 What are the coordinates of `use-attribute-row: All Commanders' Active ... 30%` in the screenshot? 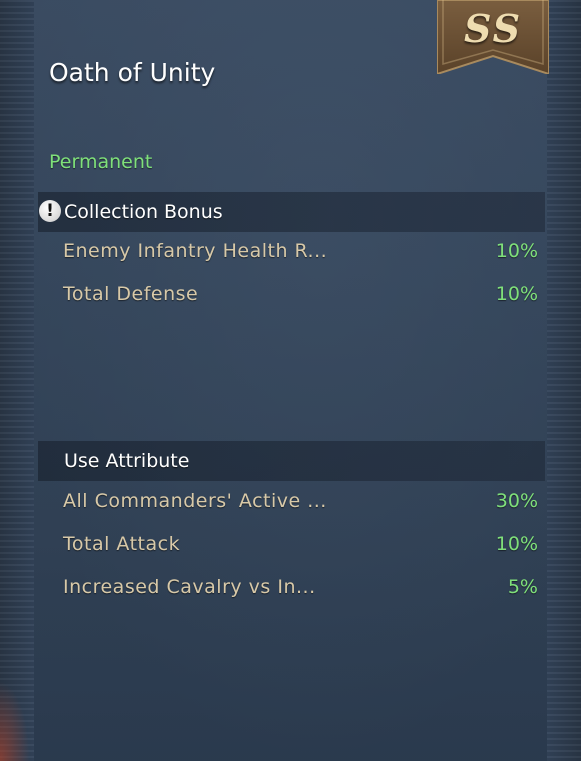 It's located at (300, 502).